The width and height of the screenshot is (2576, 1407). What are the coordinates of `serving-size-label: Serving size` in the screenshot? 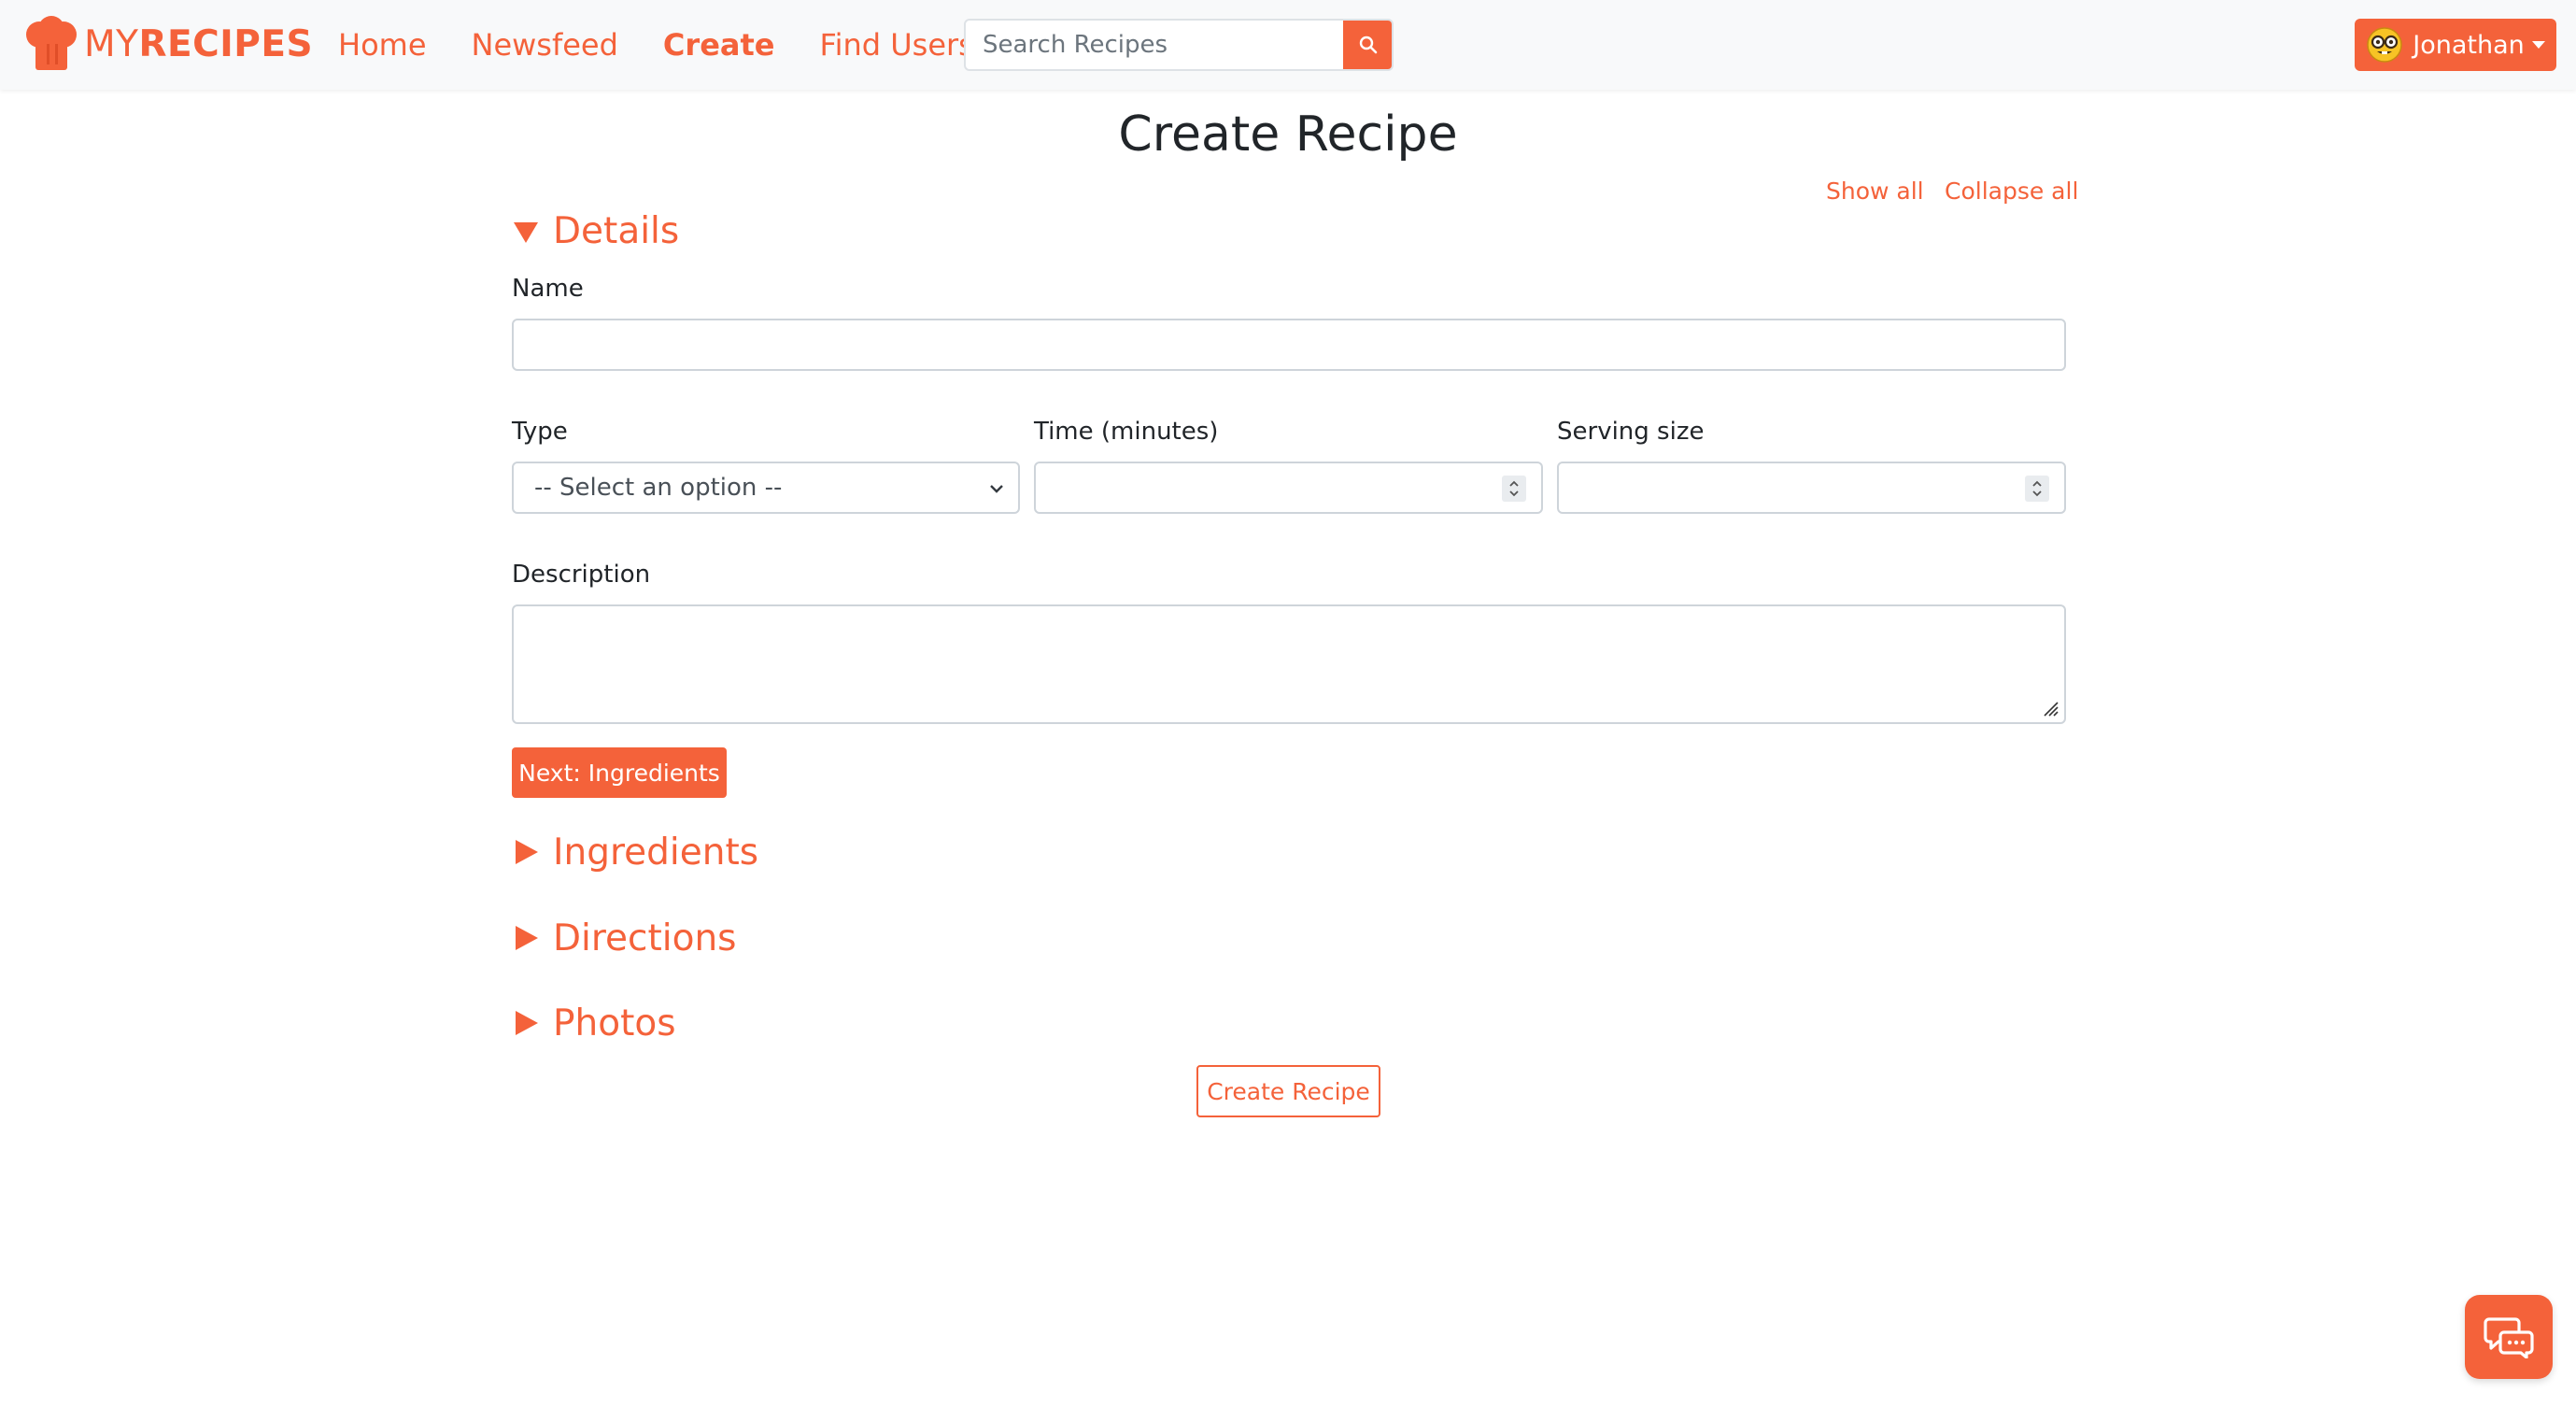 It's located at (1631, 432).